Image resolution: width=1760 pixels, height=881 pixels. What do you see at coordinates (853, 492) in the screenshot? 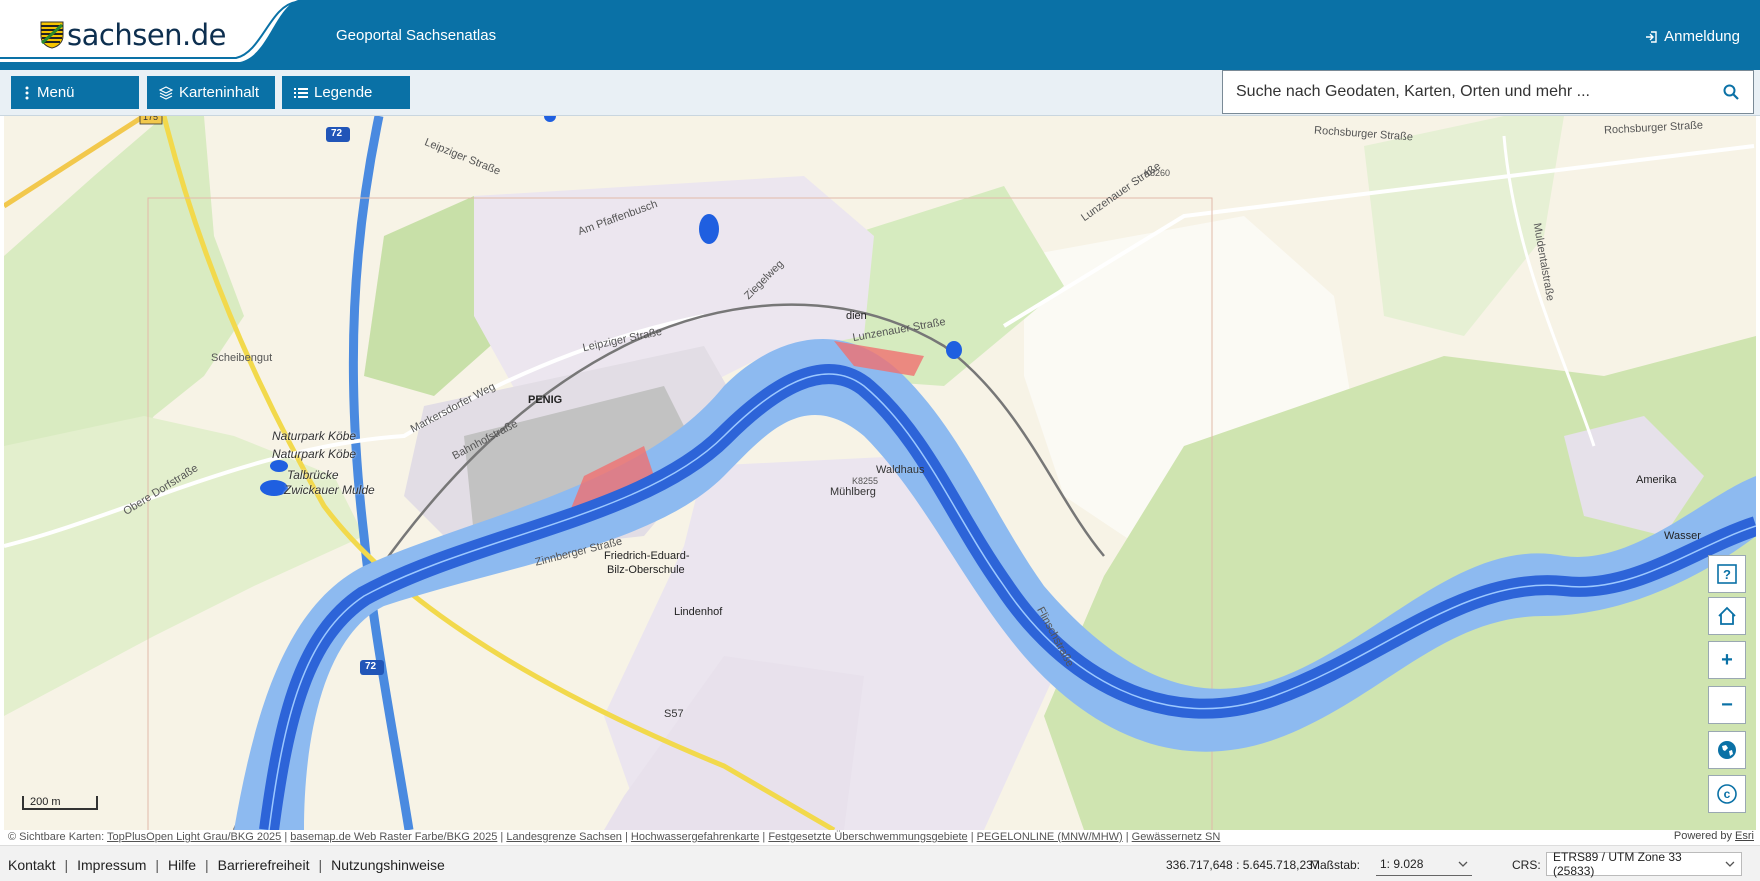
I see `map-label-muehlberg: Mühlberg` at bounding box center [853, 492].